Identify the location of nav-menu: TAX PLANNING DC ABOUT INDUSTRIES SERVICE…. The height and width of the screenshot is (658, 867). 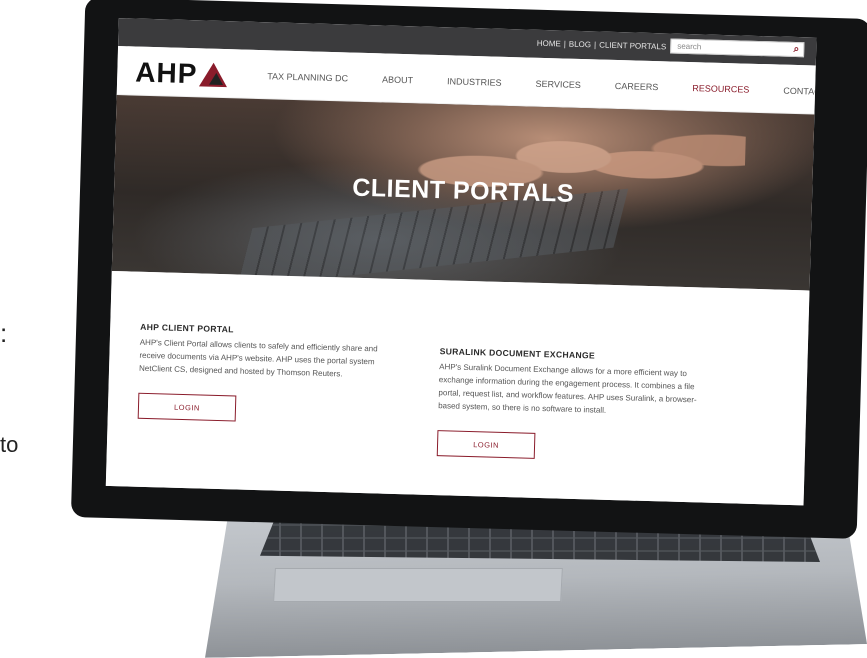
(541, 84).